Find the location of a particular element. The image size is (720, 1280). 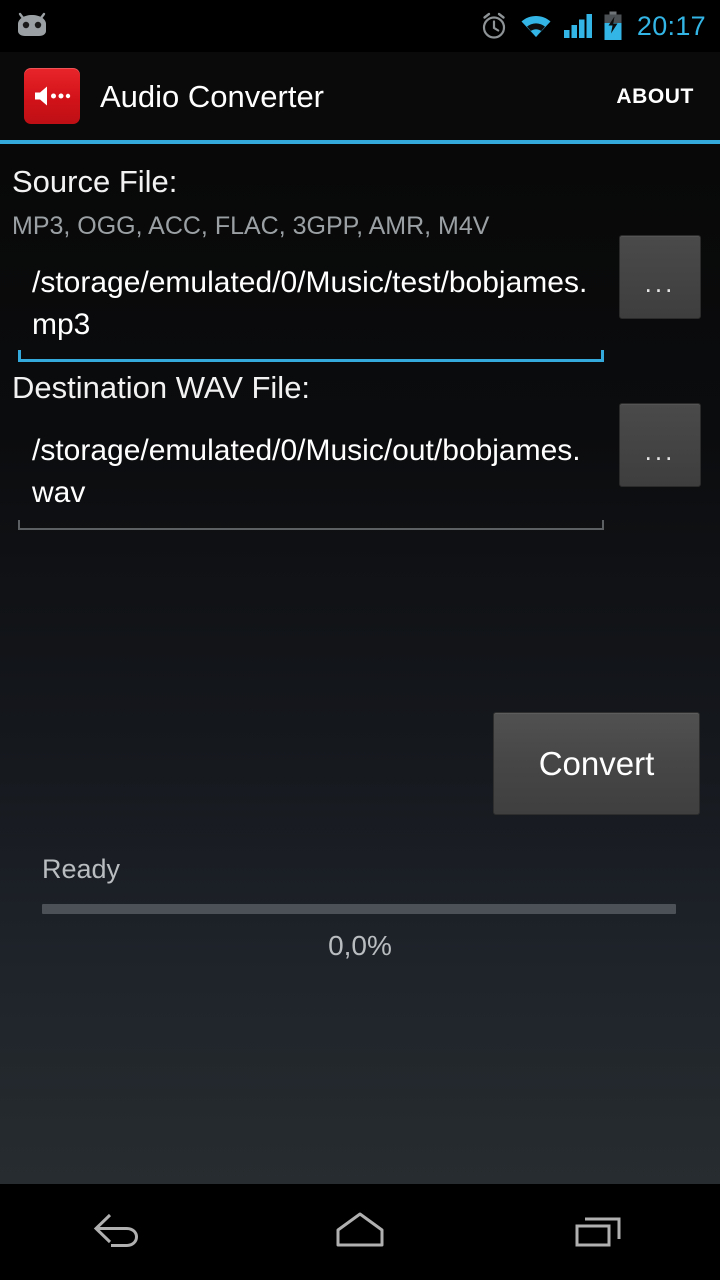

nav-back-button is located at coordinates (120, 1232).